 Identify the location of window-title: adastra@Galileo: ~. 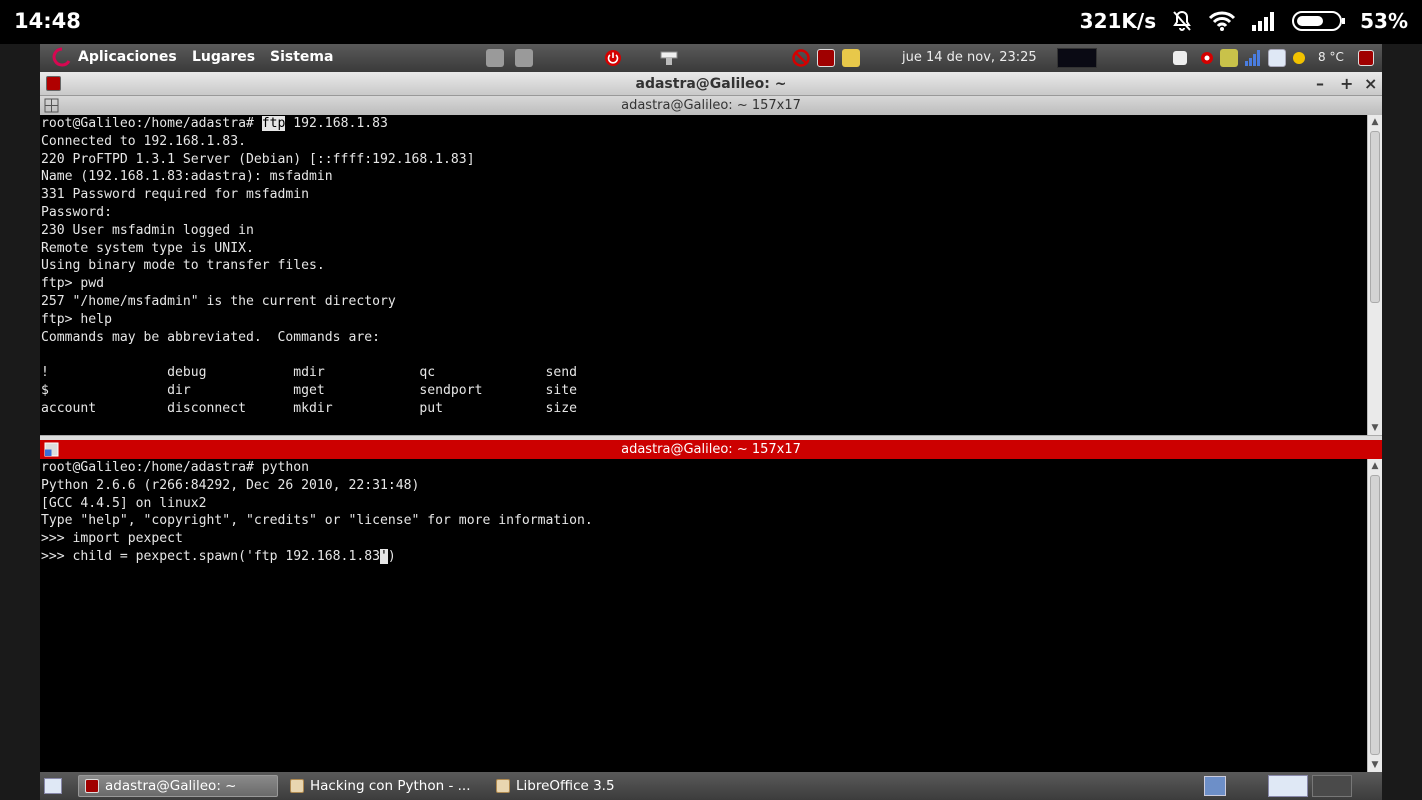
(711, 84).